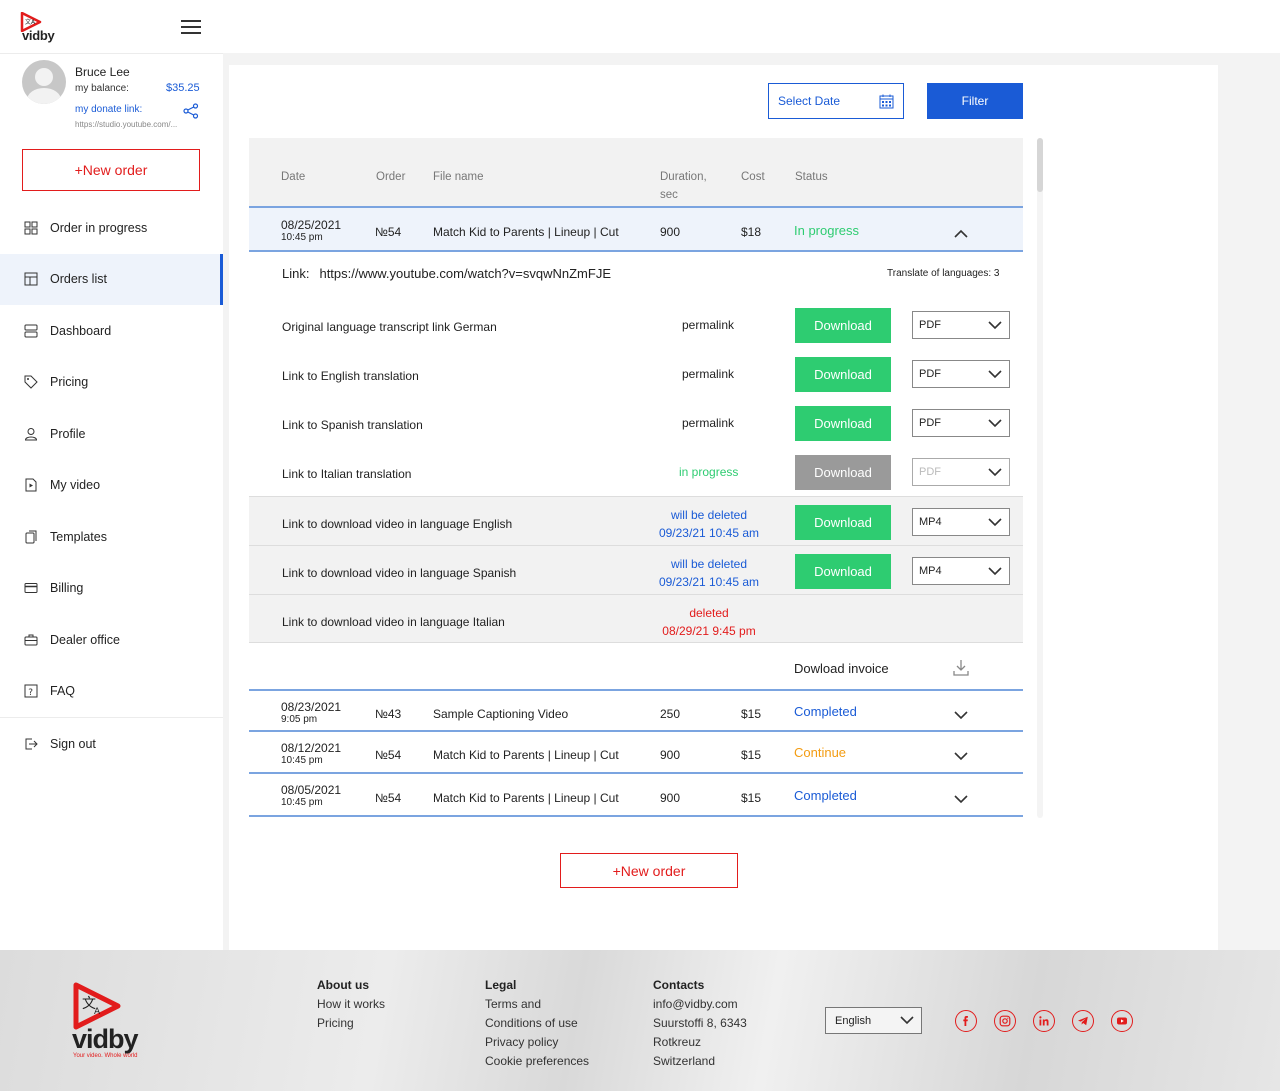 The width and height of the screenshot is (1280, 1091). Describe the element at coordinates (311, 753) in the screenshot. I see `row-date: 08/12/2021 10:45 pm` at that location.